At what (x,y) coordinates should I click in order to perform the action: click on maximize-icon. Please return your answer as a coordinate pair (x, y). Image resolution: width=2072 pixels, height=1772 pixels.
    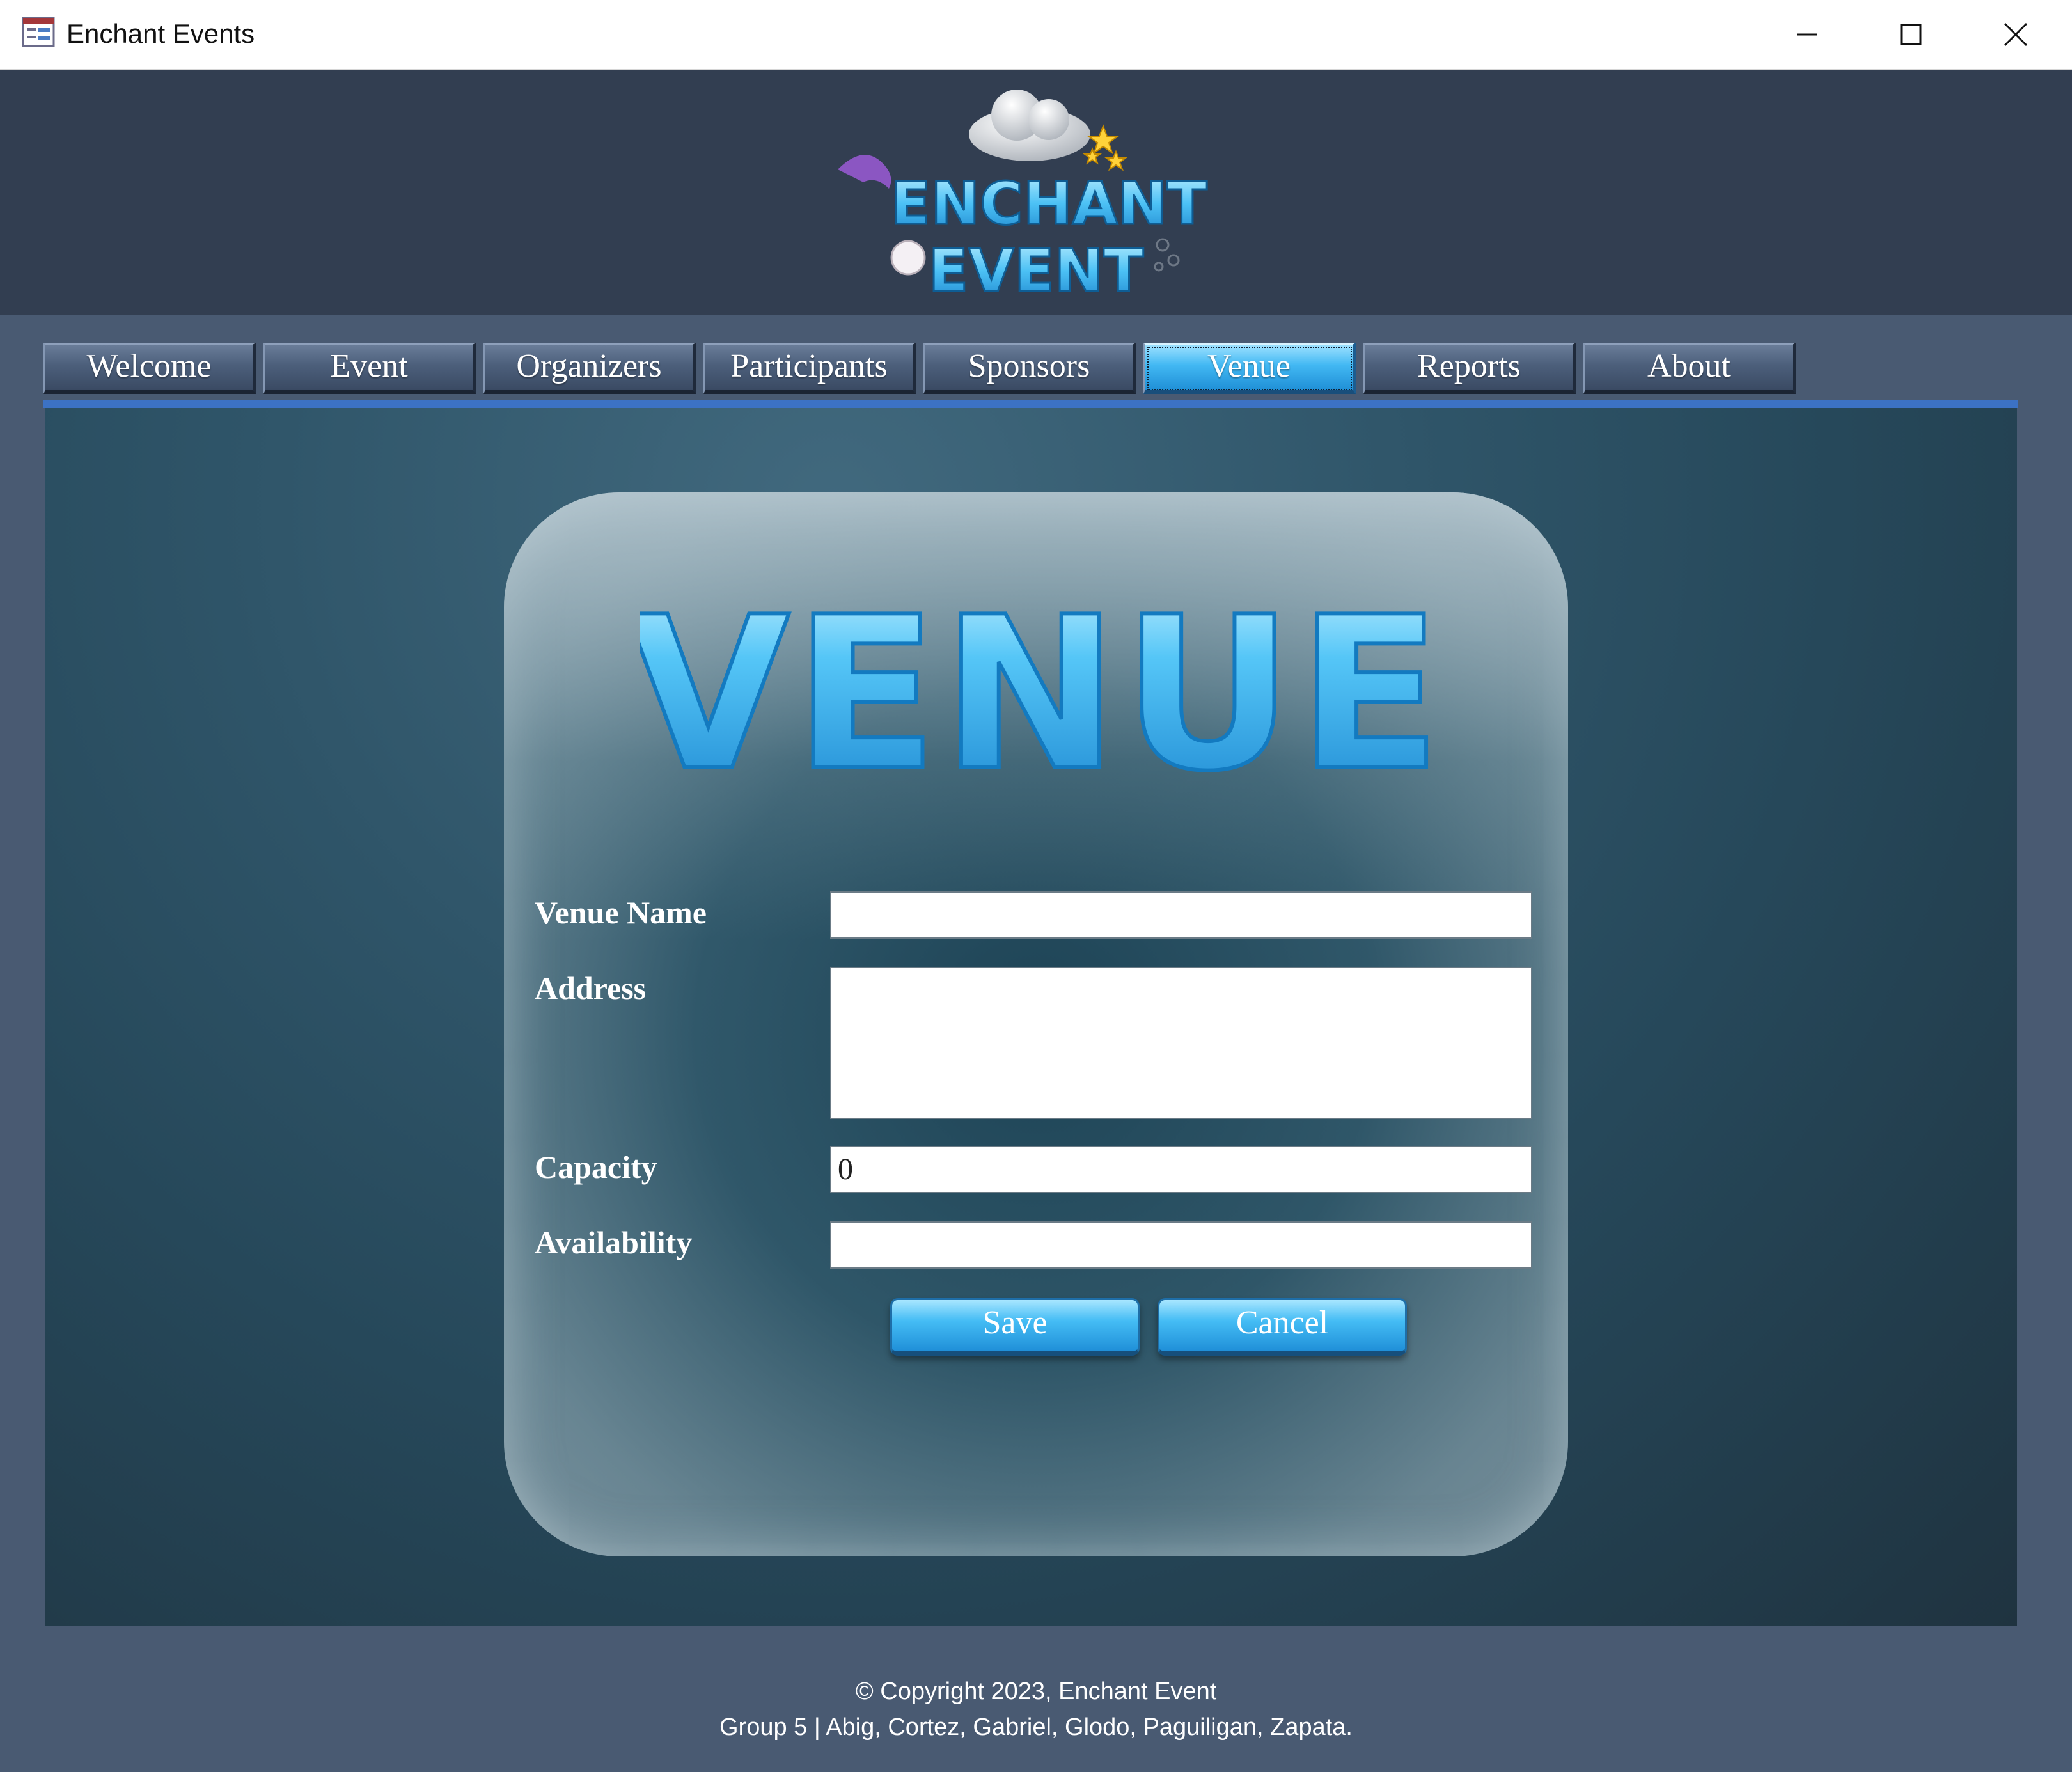
    Looking at the image, I should click on (1911, 34).